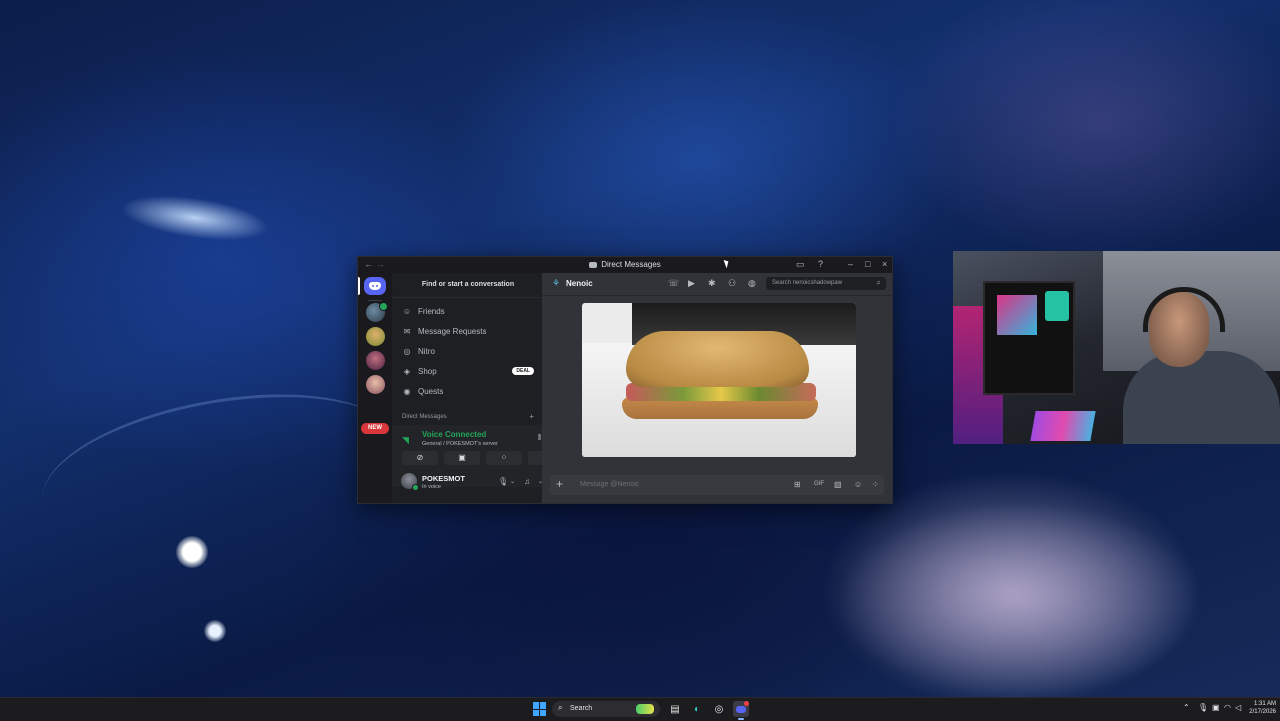 The image size is (1280, 721). I want to click on direct-messages-header: Direct Messages, so click(424, 417).